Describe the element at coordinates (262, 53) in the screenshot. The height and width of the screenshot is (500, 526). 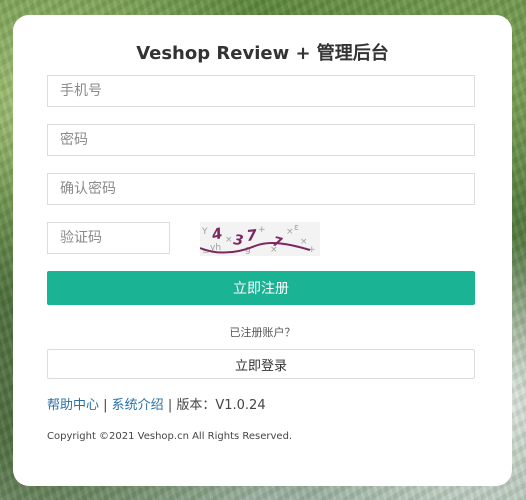
I see `page-title: Veshop Review + 管理后台` at that location.